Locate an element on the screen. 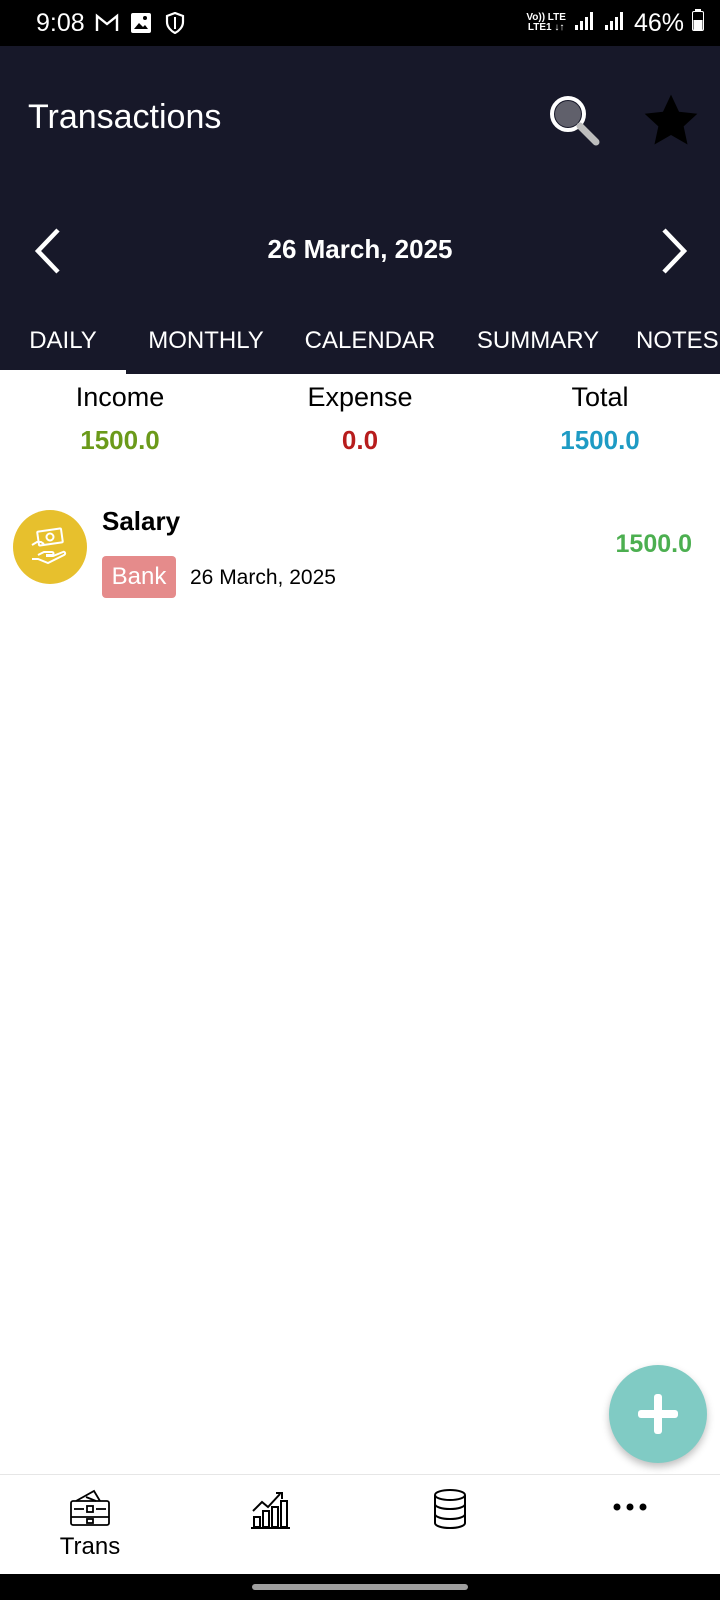  status-bar: 9:08 Vo)) LTE LTE1 ↓↑ 46% is located at coordinates (360, 23).